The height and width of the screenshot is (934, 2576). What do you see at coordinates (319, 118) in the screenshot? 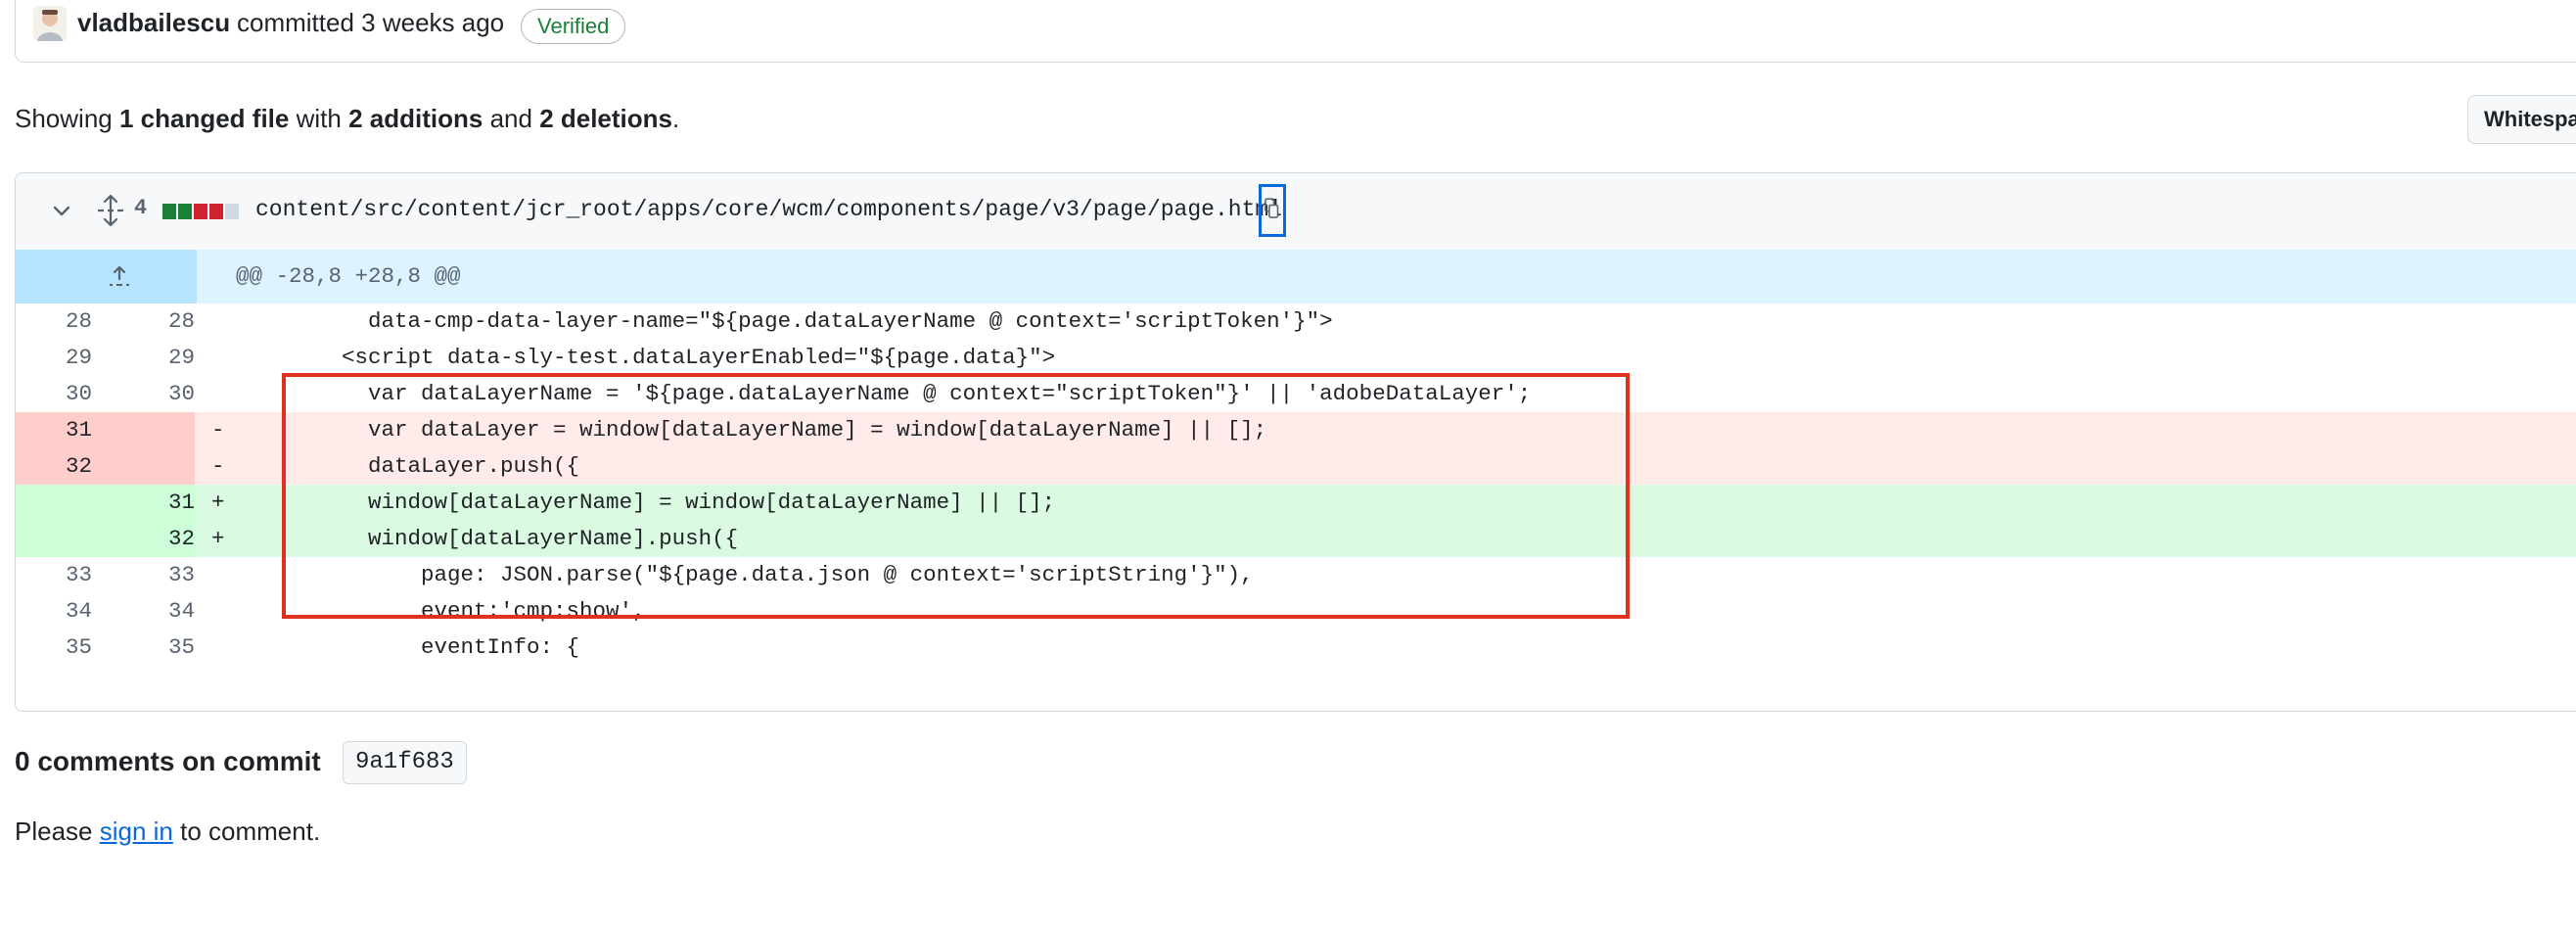
I see `summary-with: with` at bounding box center [319, 118].